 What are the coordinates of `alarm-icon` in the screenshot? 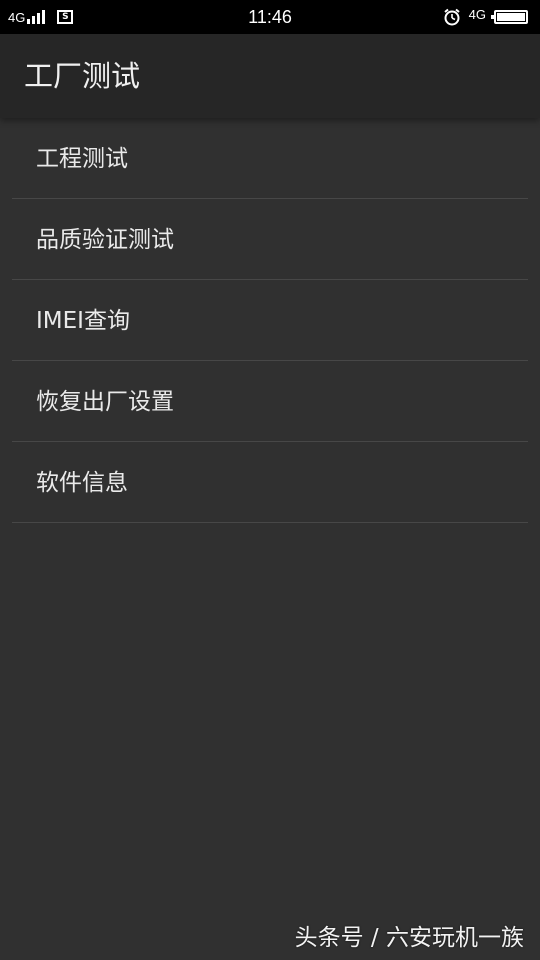 It's located at (452, 17).